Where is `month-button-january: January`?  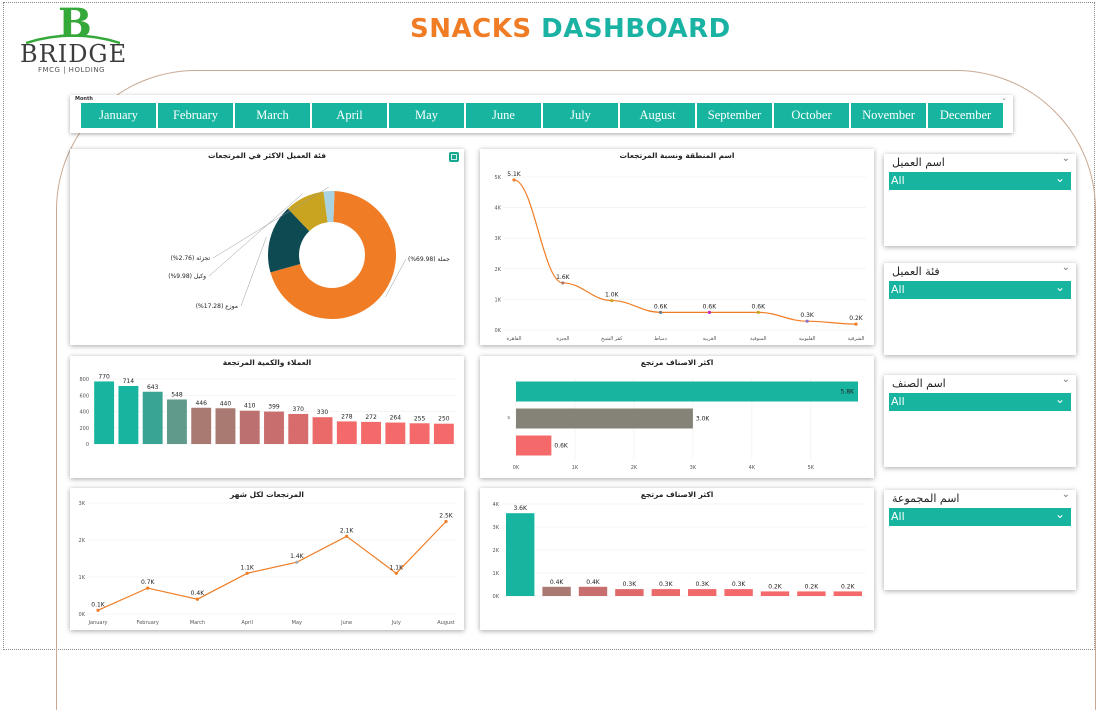 month-button-january: January is located at coordinates (118, 115).